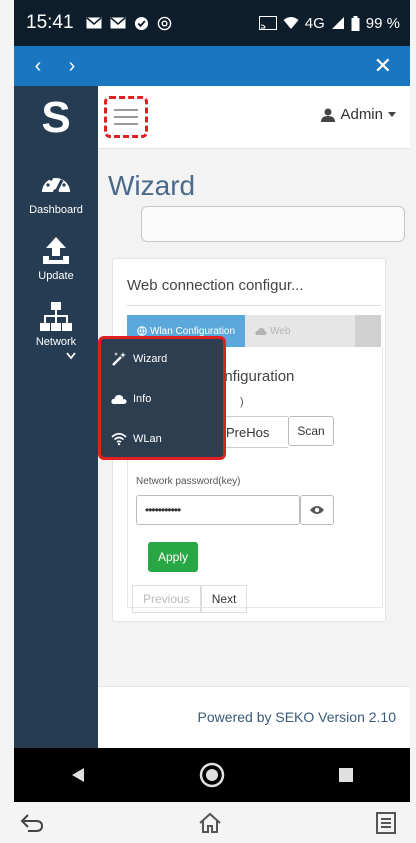  Describe the element at coordinates (56, 250) in the screenshot. I see `upload-icon` at that location.